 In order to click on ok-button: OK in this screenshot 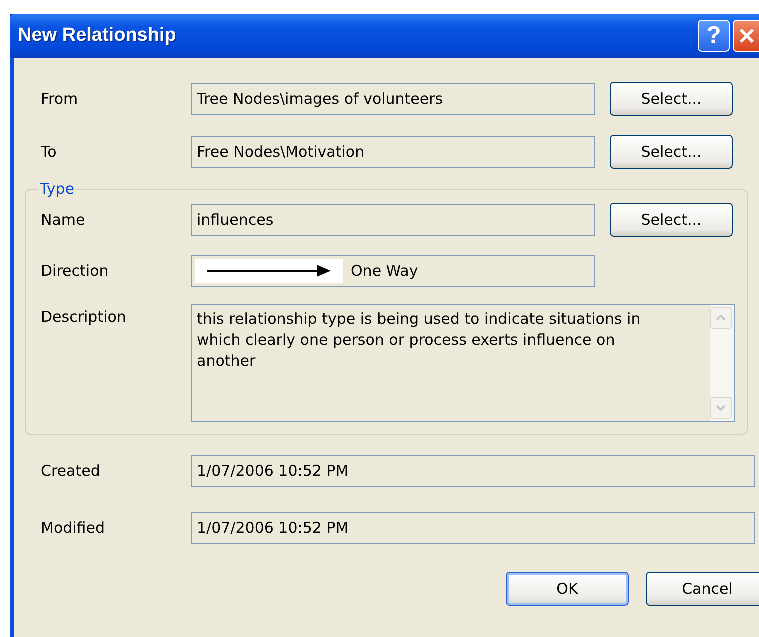, I will do `click(567, 589)`.